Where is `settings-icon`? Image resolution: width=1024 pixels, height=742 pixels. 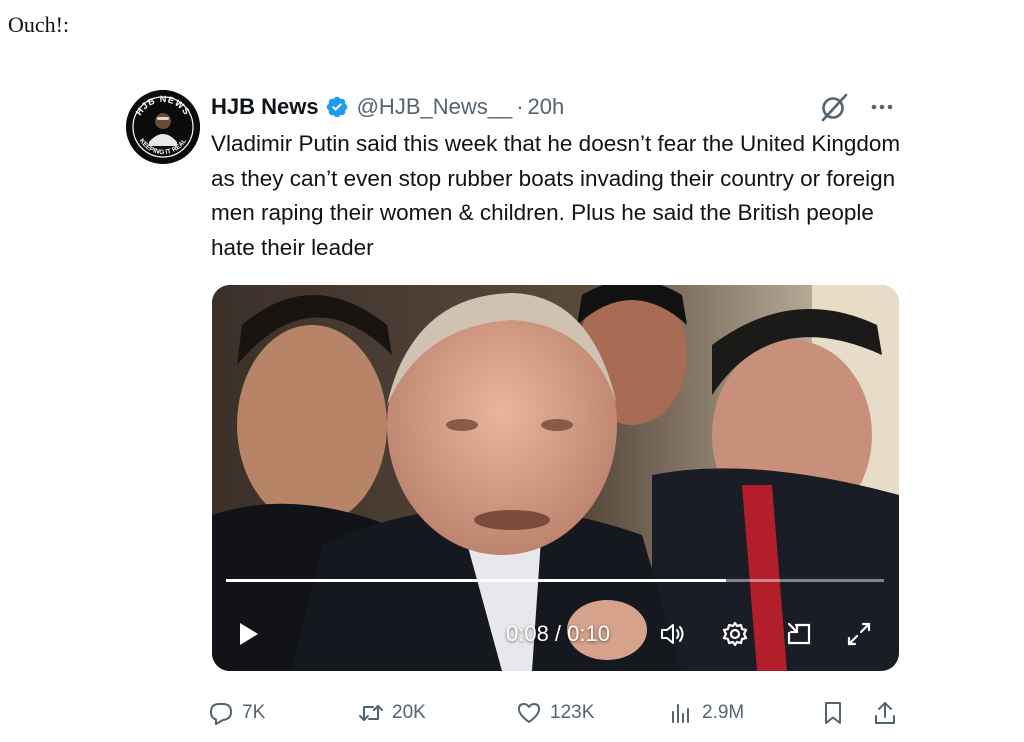
settings-icon is located at coordinates (735, 634).